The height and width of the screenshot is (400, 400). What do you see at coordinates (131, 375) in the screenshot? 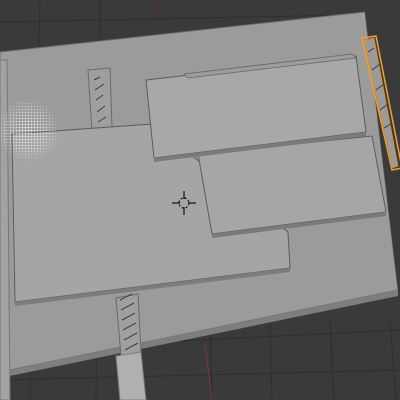
I see `vertical-beam-extension` at bounding box center [131, 375].